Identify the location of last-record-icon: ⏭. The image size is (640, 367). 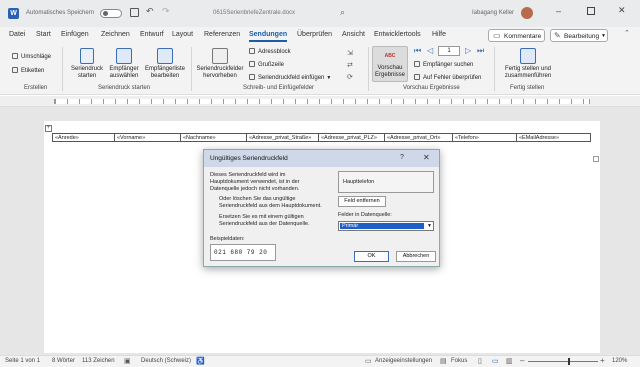
(480, 51).